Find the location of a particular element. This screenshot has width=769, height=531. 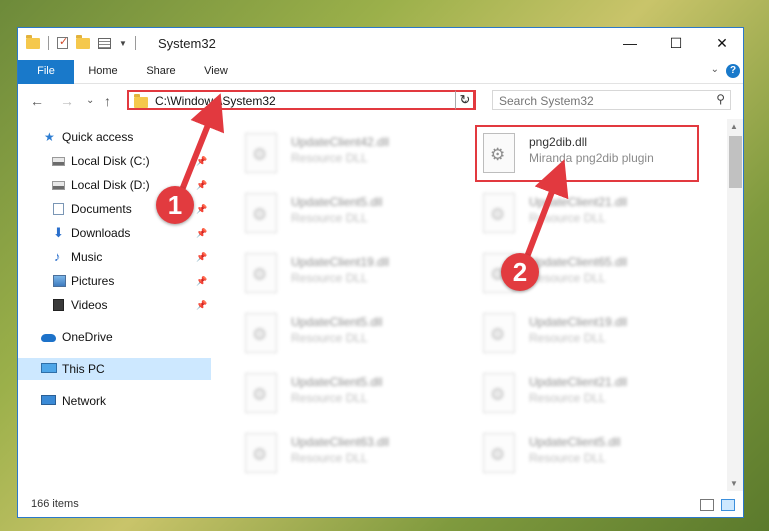

step-1-badge: 1 is located at coordinates (175, 205).